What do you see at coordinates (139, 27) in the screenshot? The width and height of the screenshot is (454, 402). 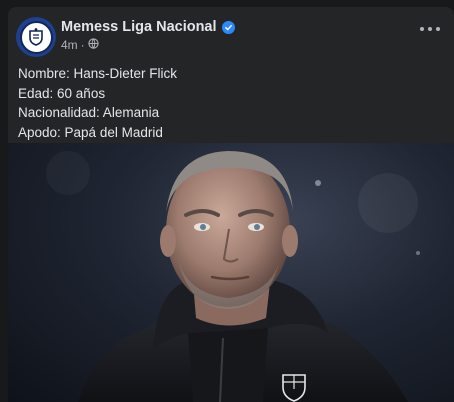 I see `page-name: Memess Liga Nacional` at bounding box center [139, 27].